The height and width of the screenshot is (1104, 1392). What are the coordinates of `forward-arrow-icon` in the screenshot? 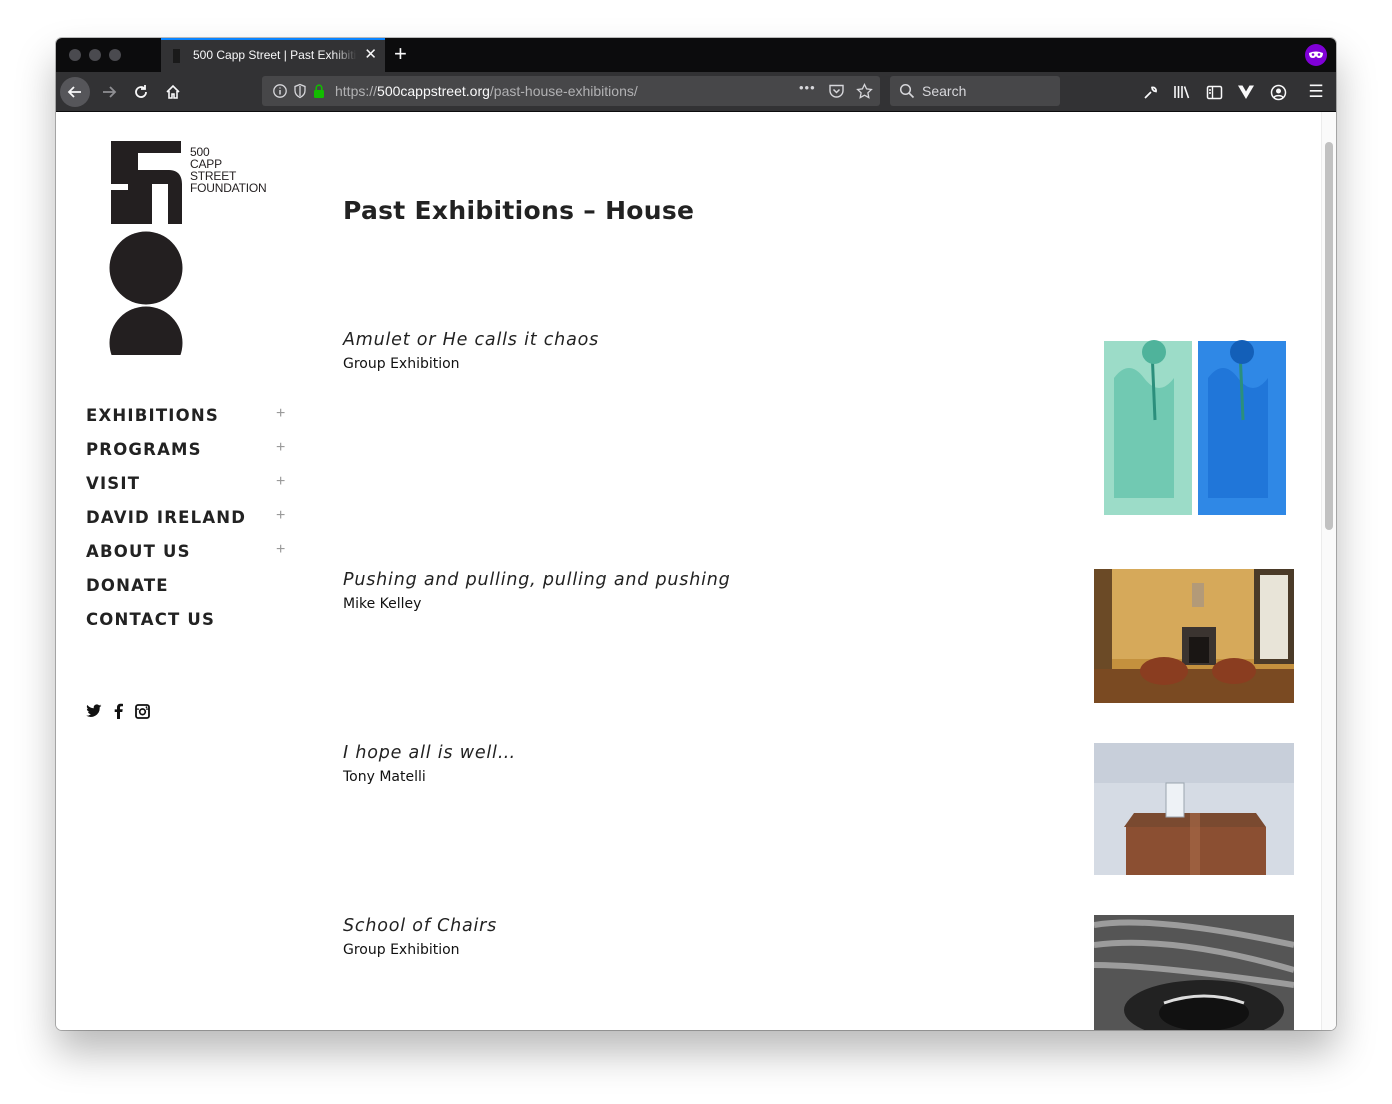 It's located at (110, 92).